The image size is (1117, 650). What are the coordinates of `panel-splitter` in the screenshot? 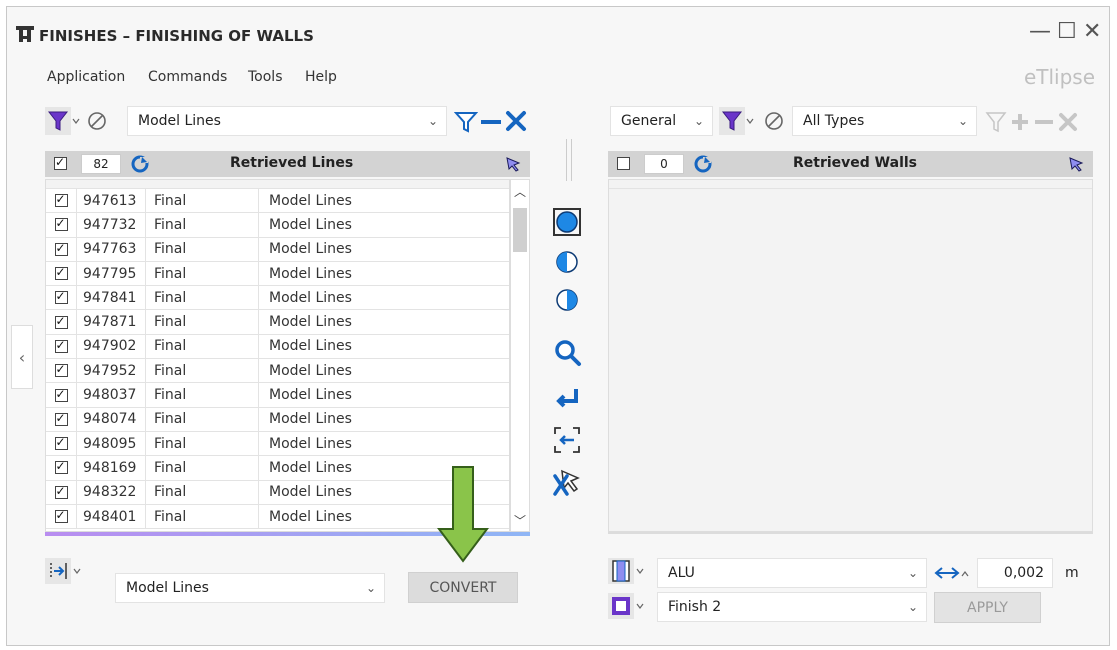 It's located at (569, 160).